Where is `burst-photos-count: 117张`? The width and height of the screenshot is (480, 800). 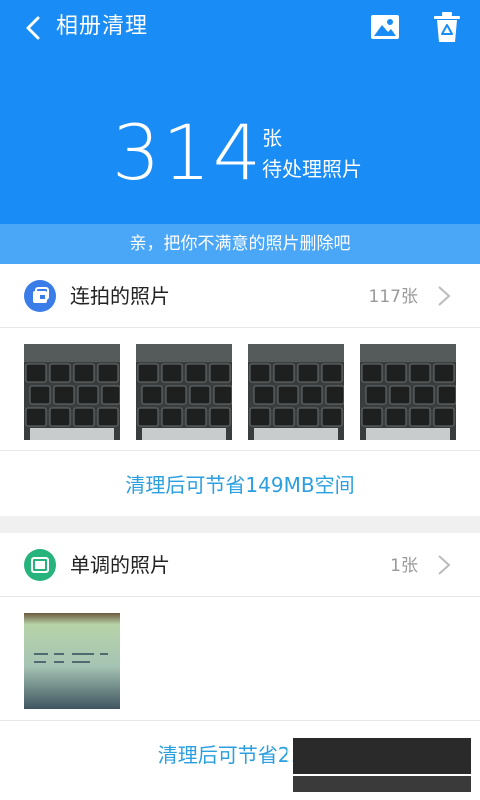
burst-photos-count: 117张 is located at coordinates (393, 297).